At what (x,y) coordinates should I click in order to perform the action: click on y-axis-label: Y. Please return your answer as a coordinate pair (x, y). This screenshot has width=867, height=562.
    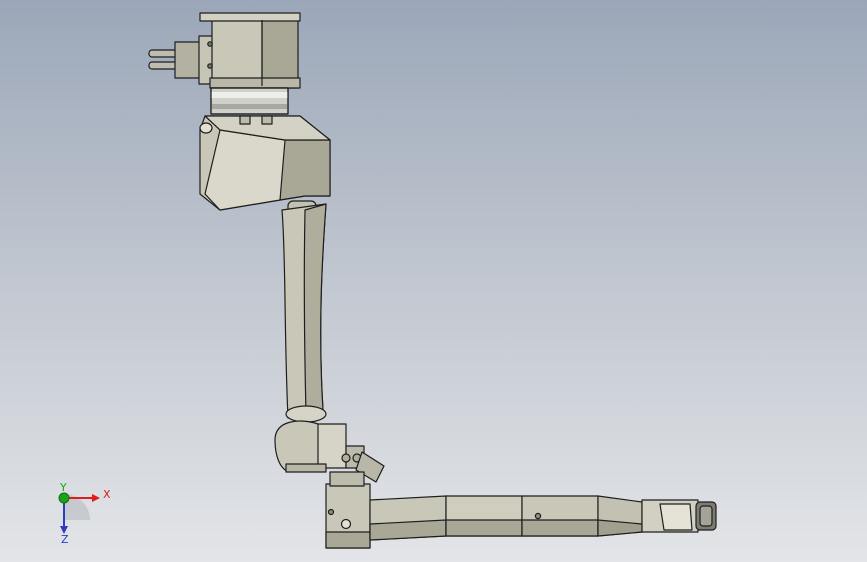
    Looking at the image, I should click on (63, 487).